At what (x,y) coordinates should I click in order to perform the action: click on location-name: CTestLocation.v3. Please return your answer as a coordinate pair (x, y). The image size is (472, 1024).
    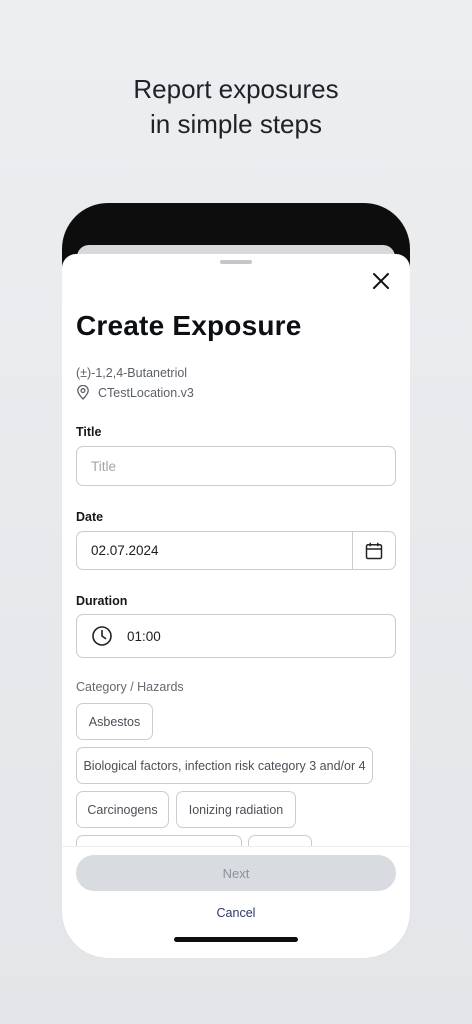
    Looking at the image, I should click on (146, 392).